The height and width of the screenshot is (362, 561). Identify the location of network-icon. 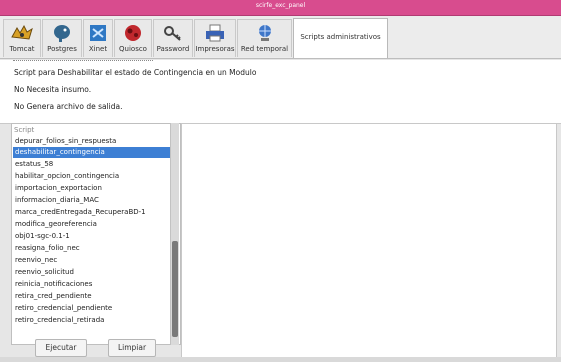
(264, 33).